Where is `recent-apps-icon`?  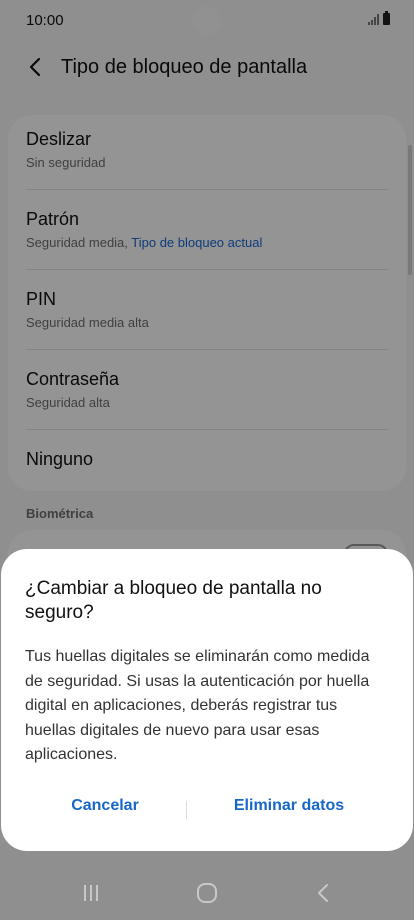
recent-apps-icon is located at coordinates (91, 893).